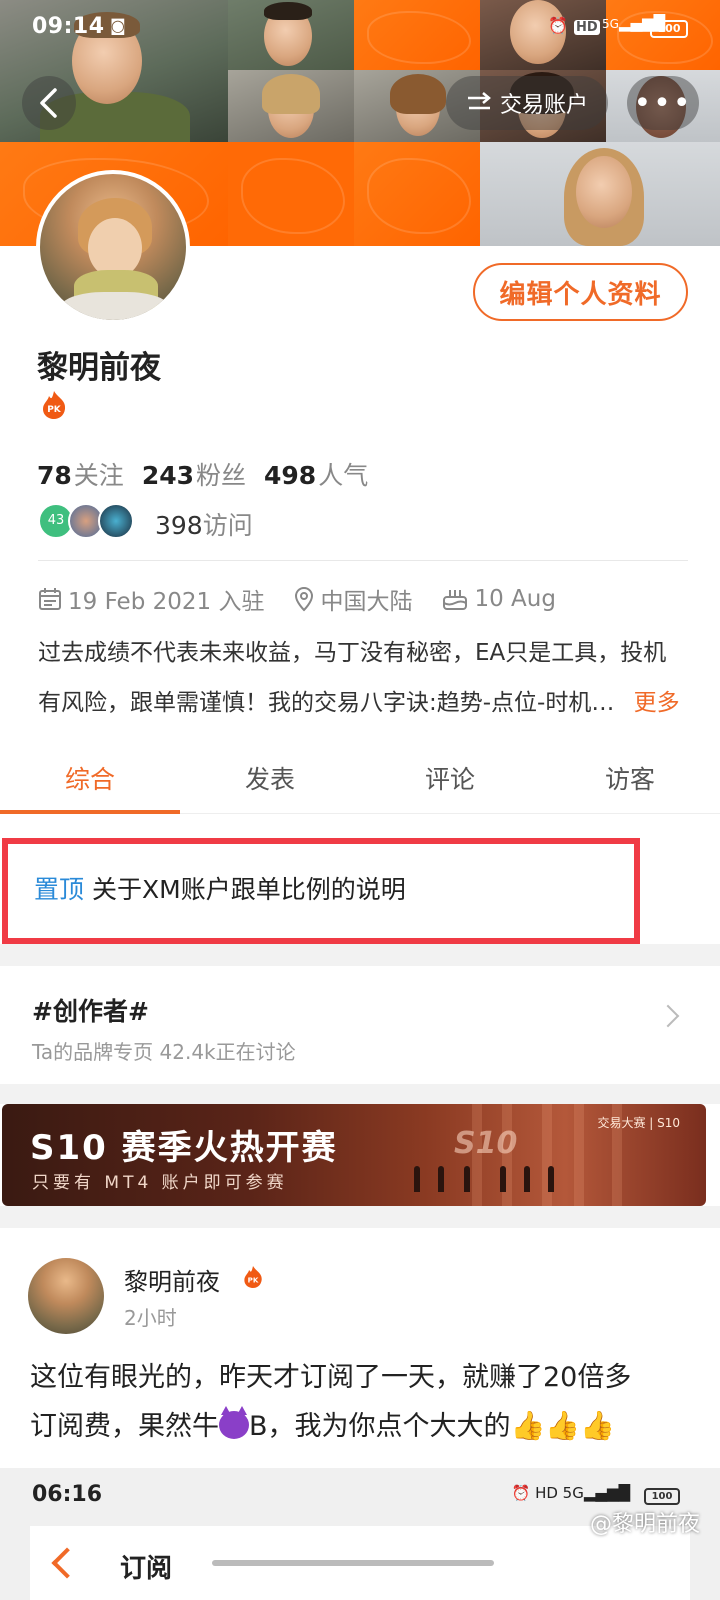  What do you see at coordinates (644, 1524) in the screenshot?
I see `watermark: @黎明前夜` at bounding box center [644, 1524].